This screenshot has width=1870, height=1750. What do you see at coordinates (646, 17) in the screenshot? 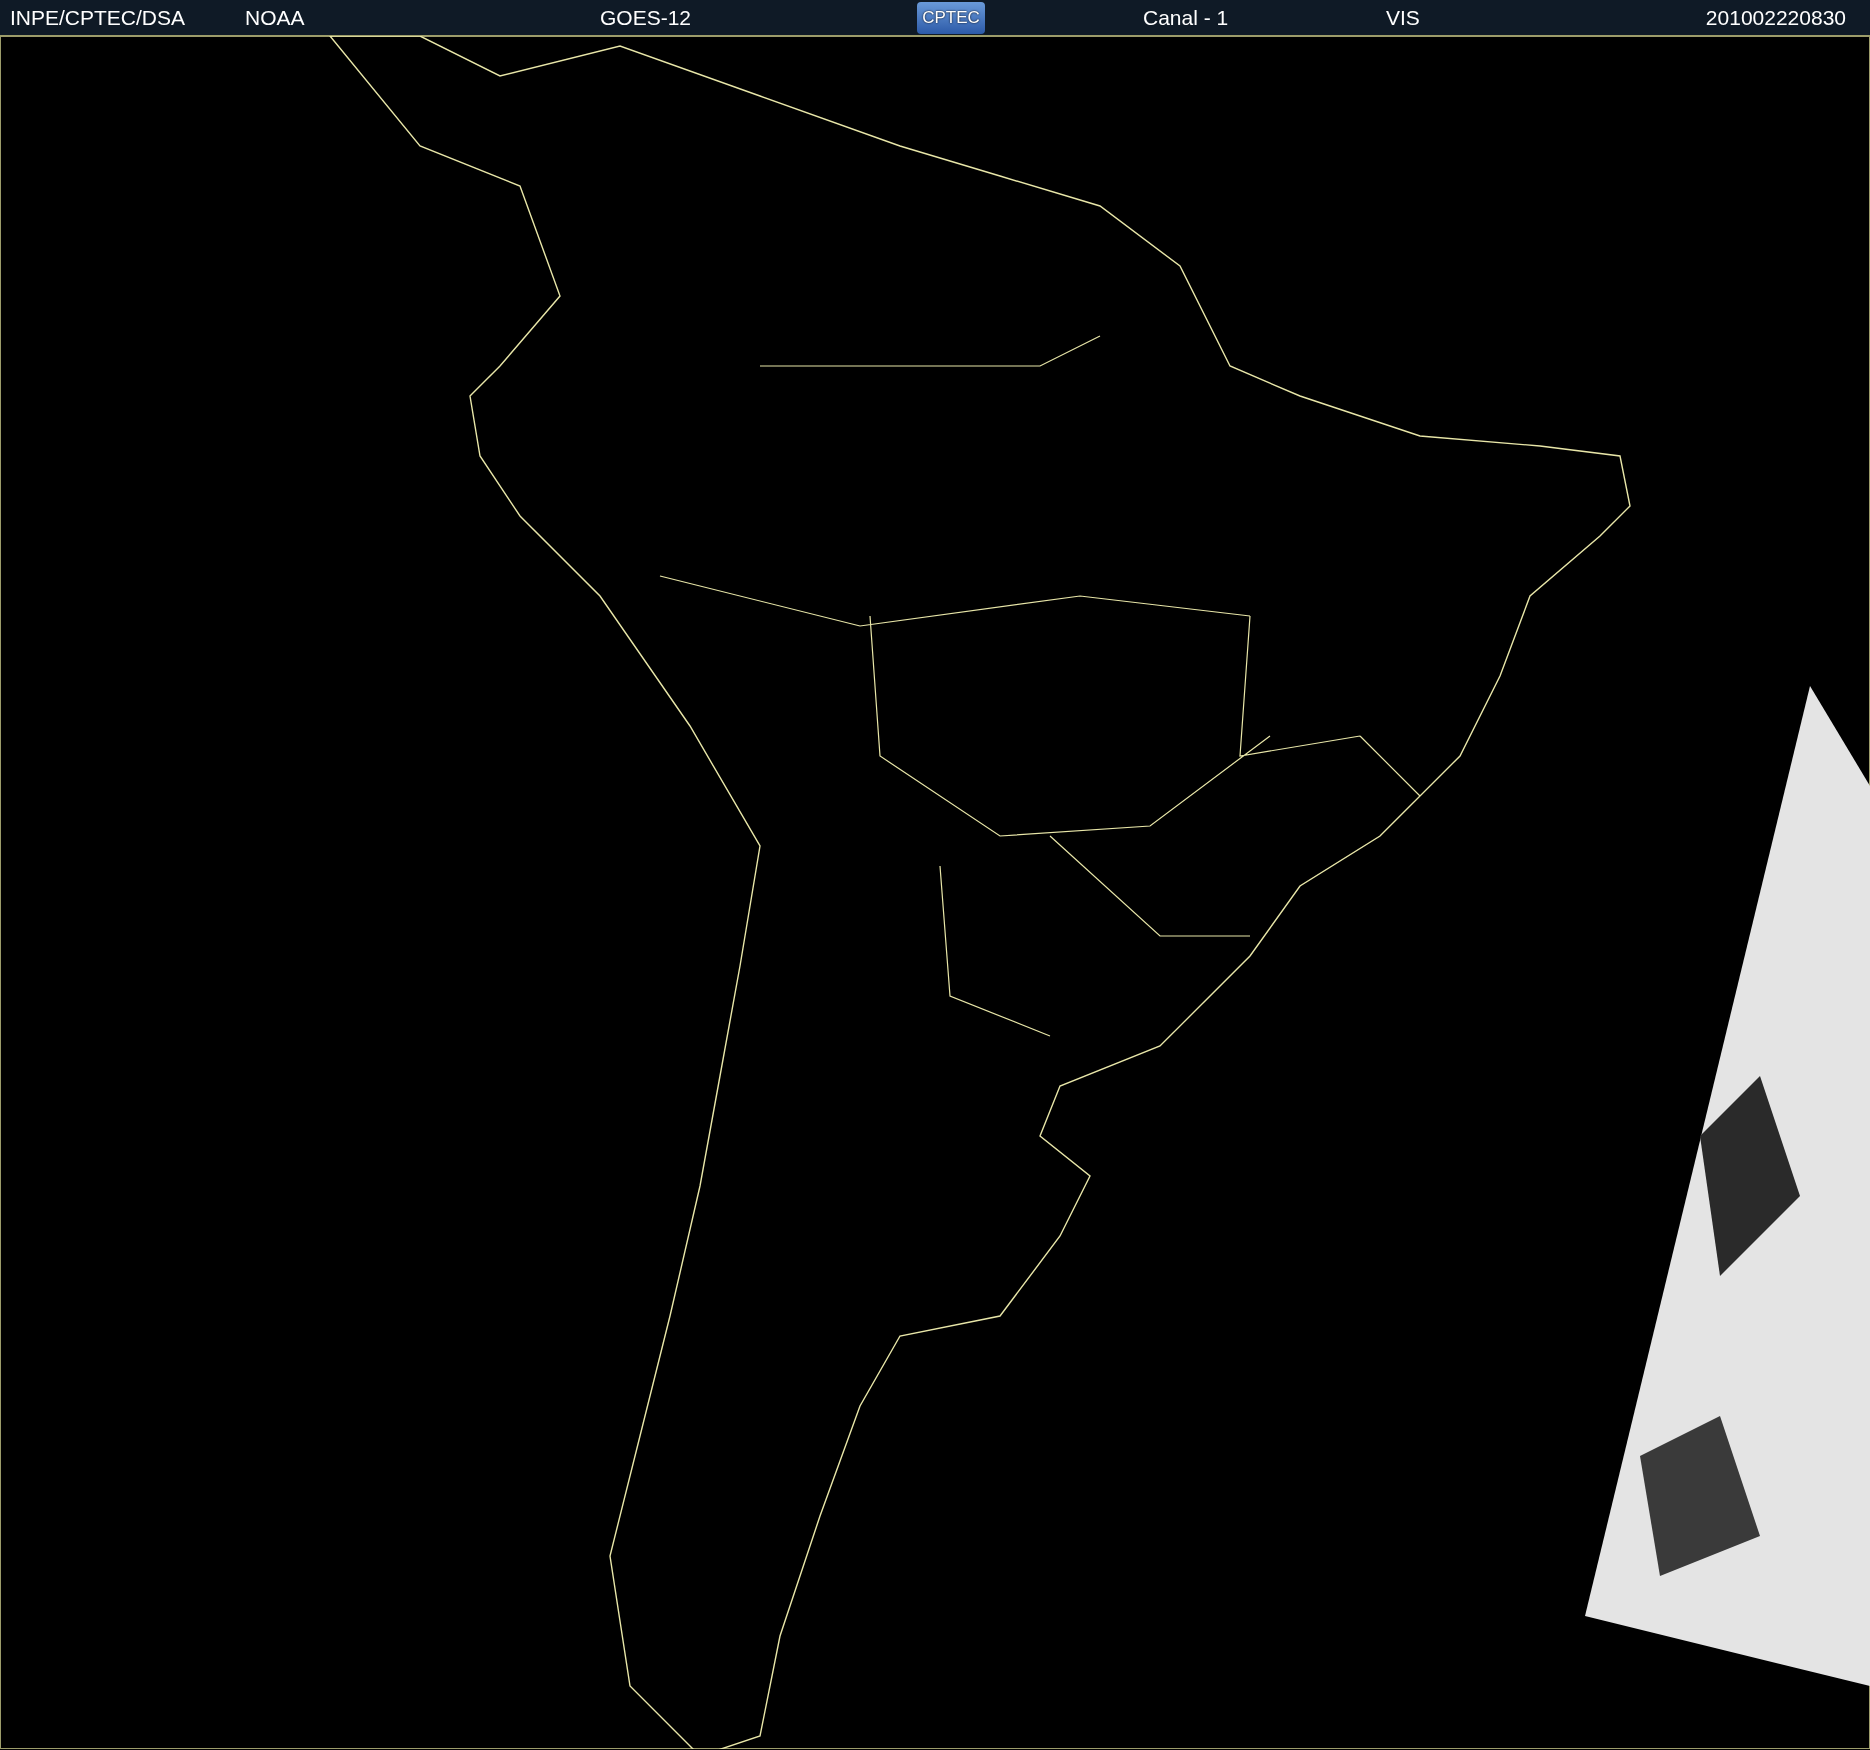
I see `satellite-label: GOES-12` at bounding box center [646, 17].